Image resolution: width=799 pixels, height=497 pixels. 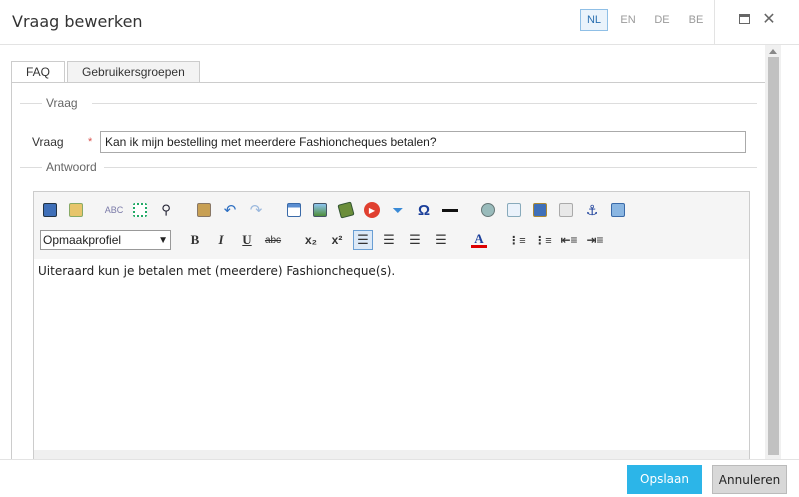 What do you see at coordinates (90, 142) in the screenshot?
I see `required-mark: *` at bounding box center [90, 142].